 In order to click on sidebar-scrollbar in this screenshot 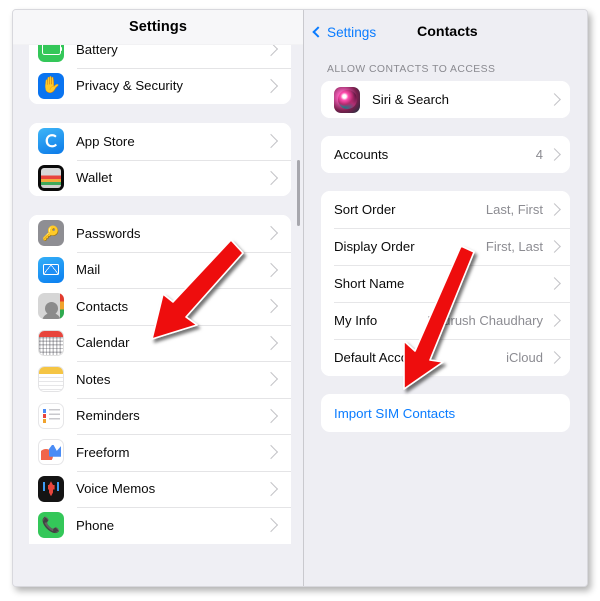, I will do `click(298, 193)`.